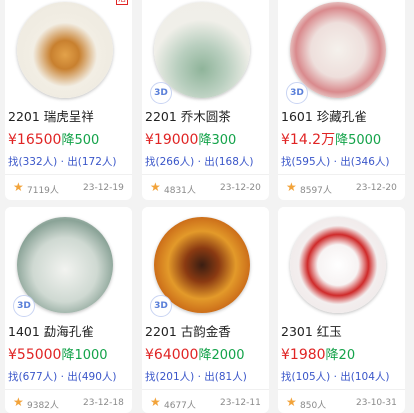 This screenshot has height=413, width=414. I want to click on post-date: 23-12-11, so click(240, 403).